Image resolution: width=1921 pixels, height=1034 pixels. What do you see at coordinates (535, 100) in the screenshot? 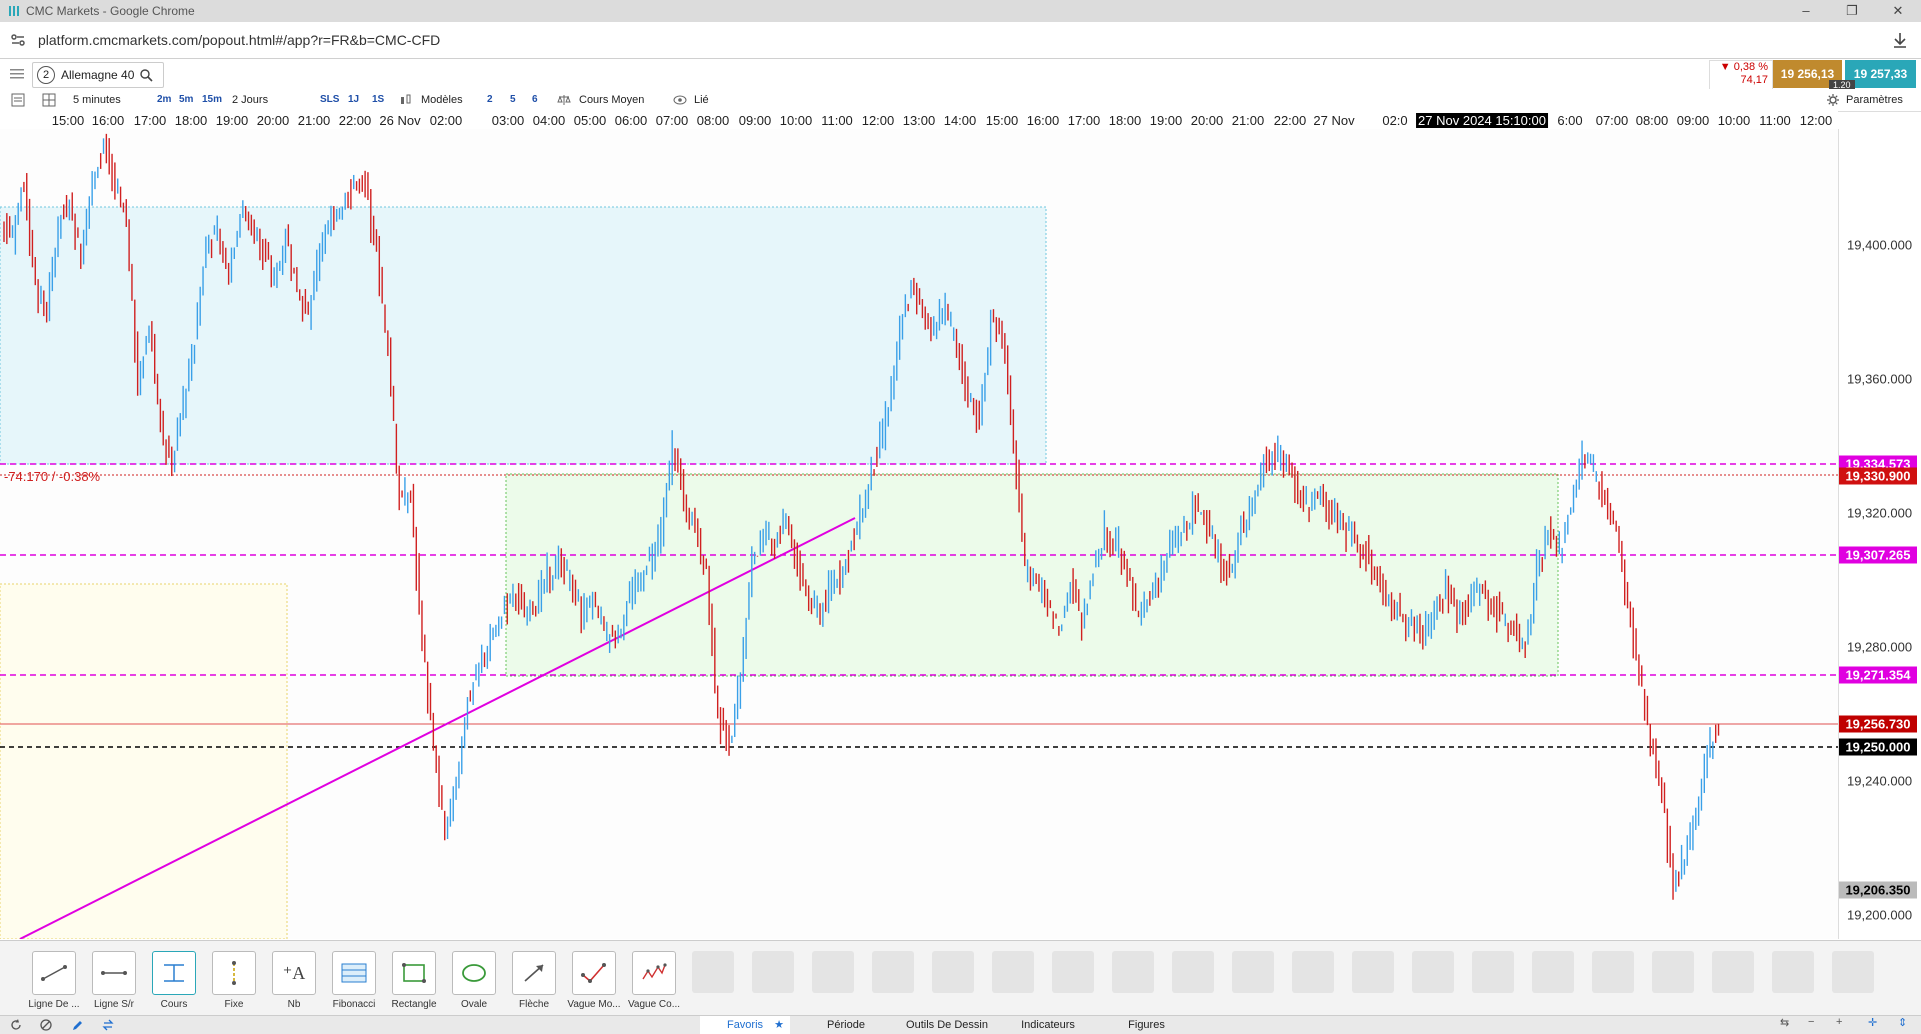
I see `model-6: 6` at bounding box center [535, 100].